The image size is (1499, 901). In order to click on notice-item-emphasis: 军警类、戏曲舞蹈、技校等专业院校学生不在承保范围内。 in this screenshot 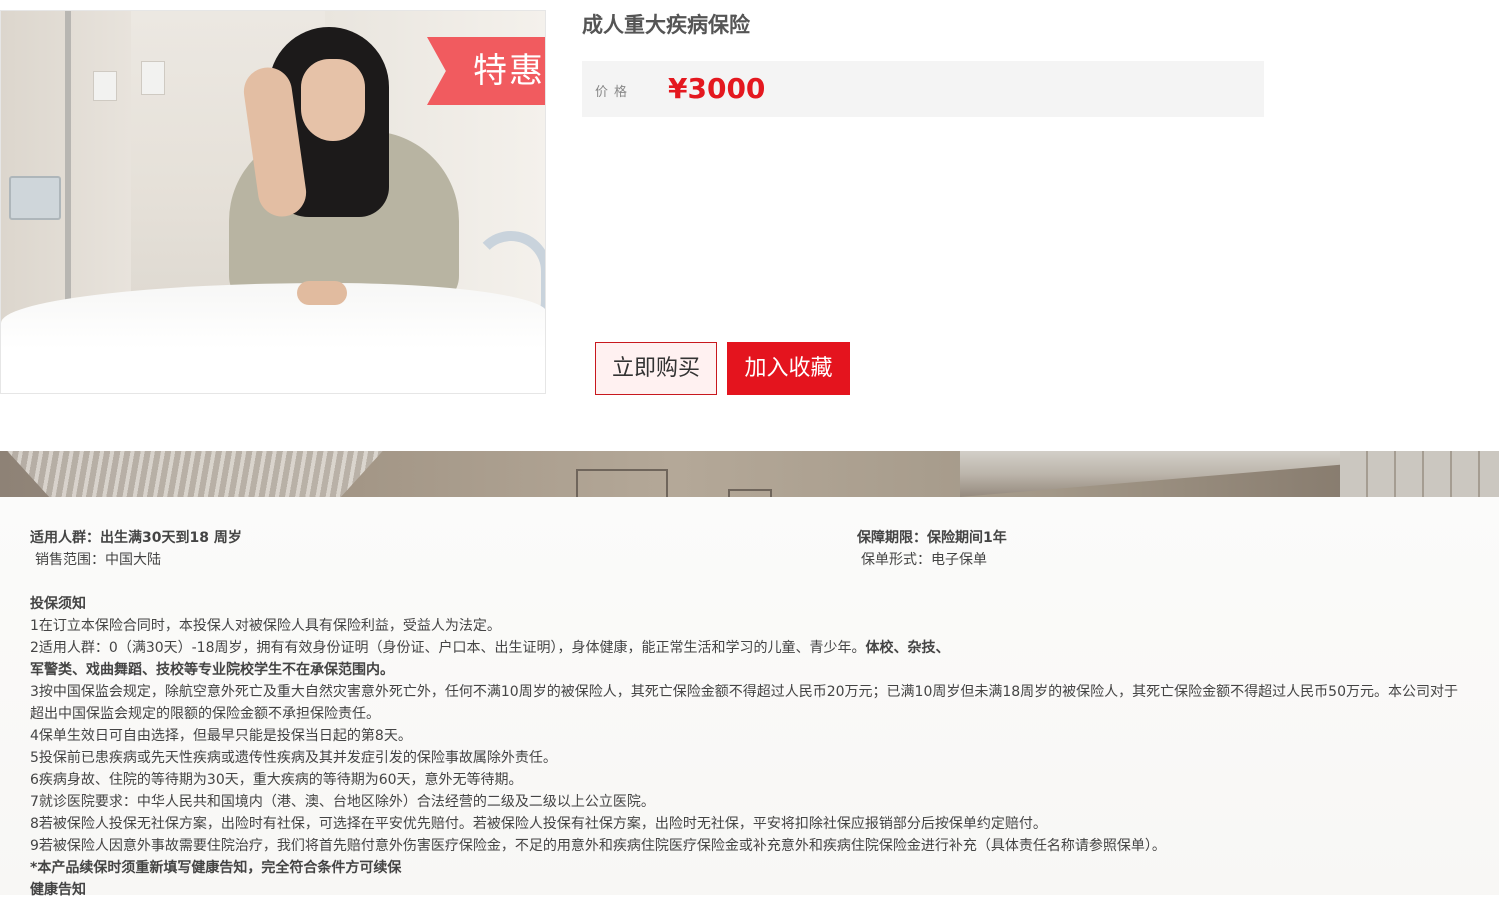, I will do `click(212, 670)`.